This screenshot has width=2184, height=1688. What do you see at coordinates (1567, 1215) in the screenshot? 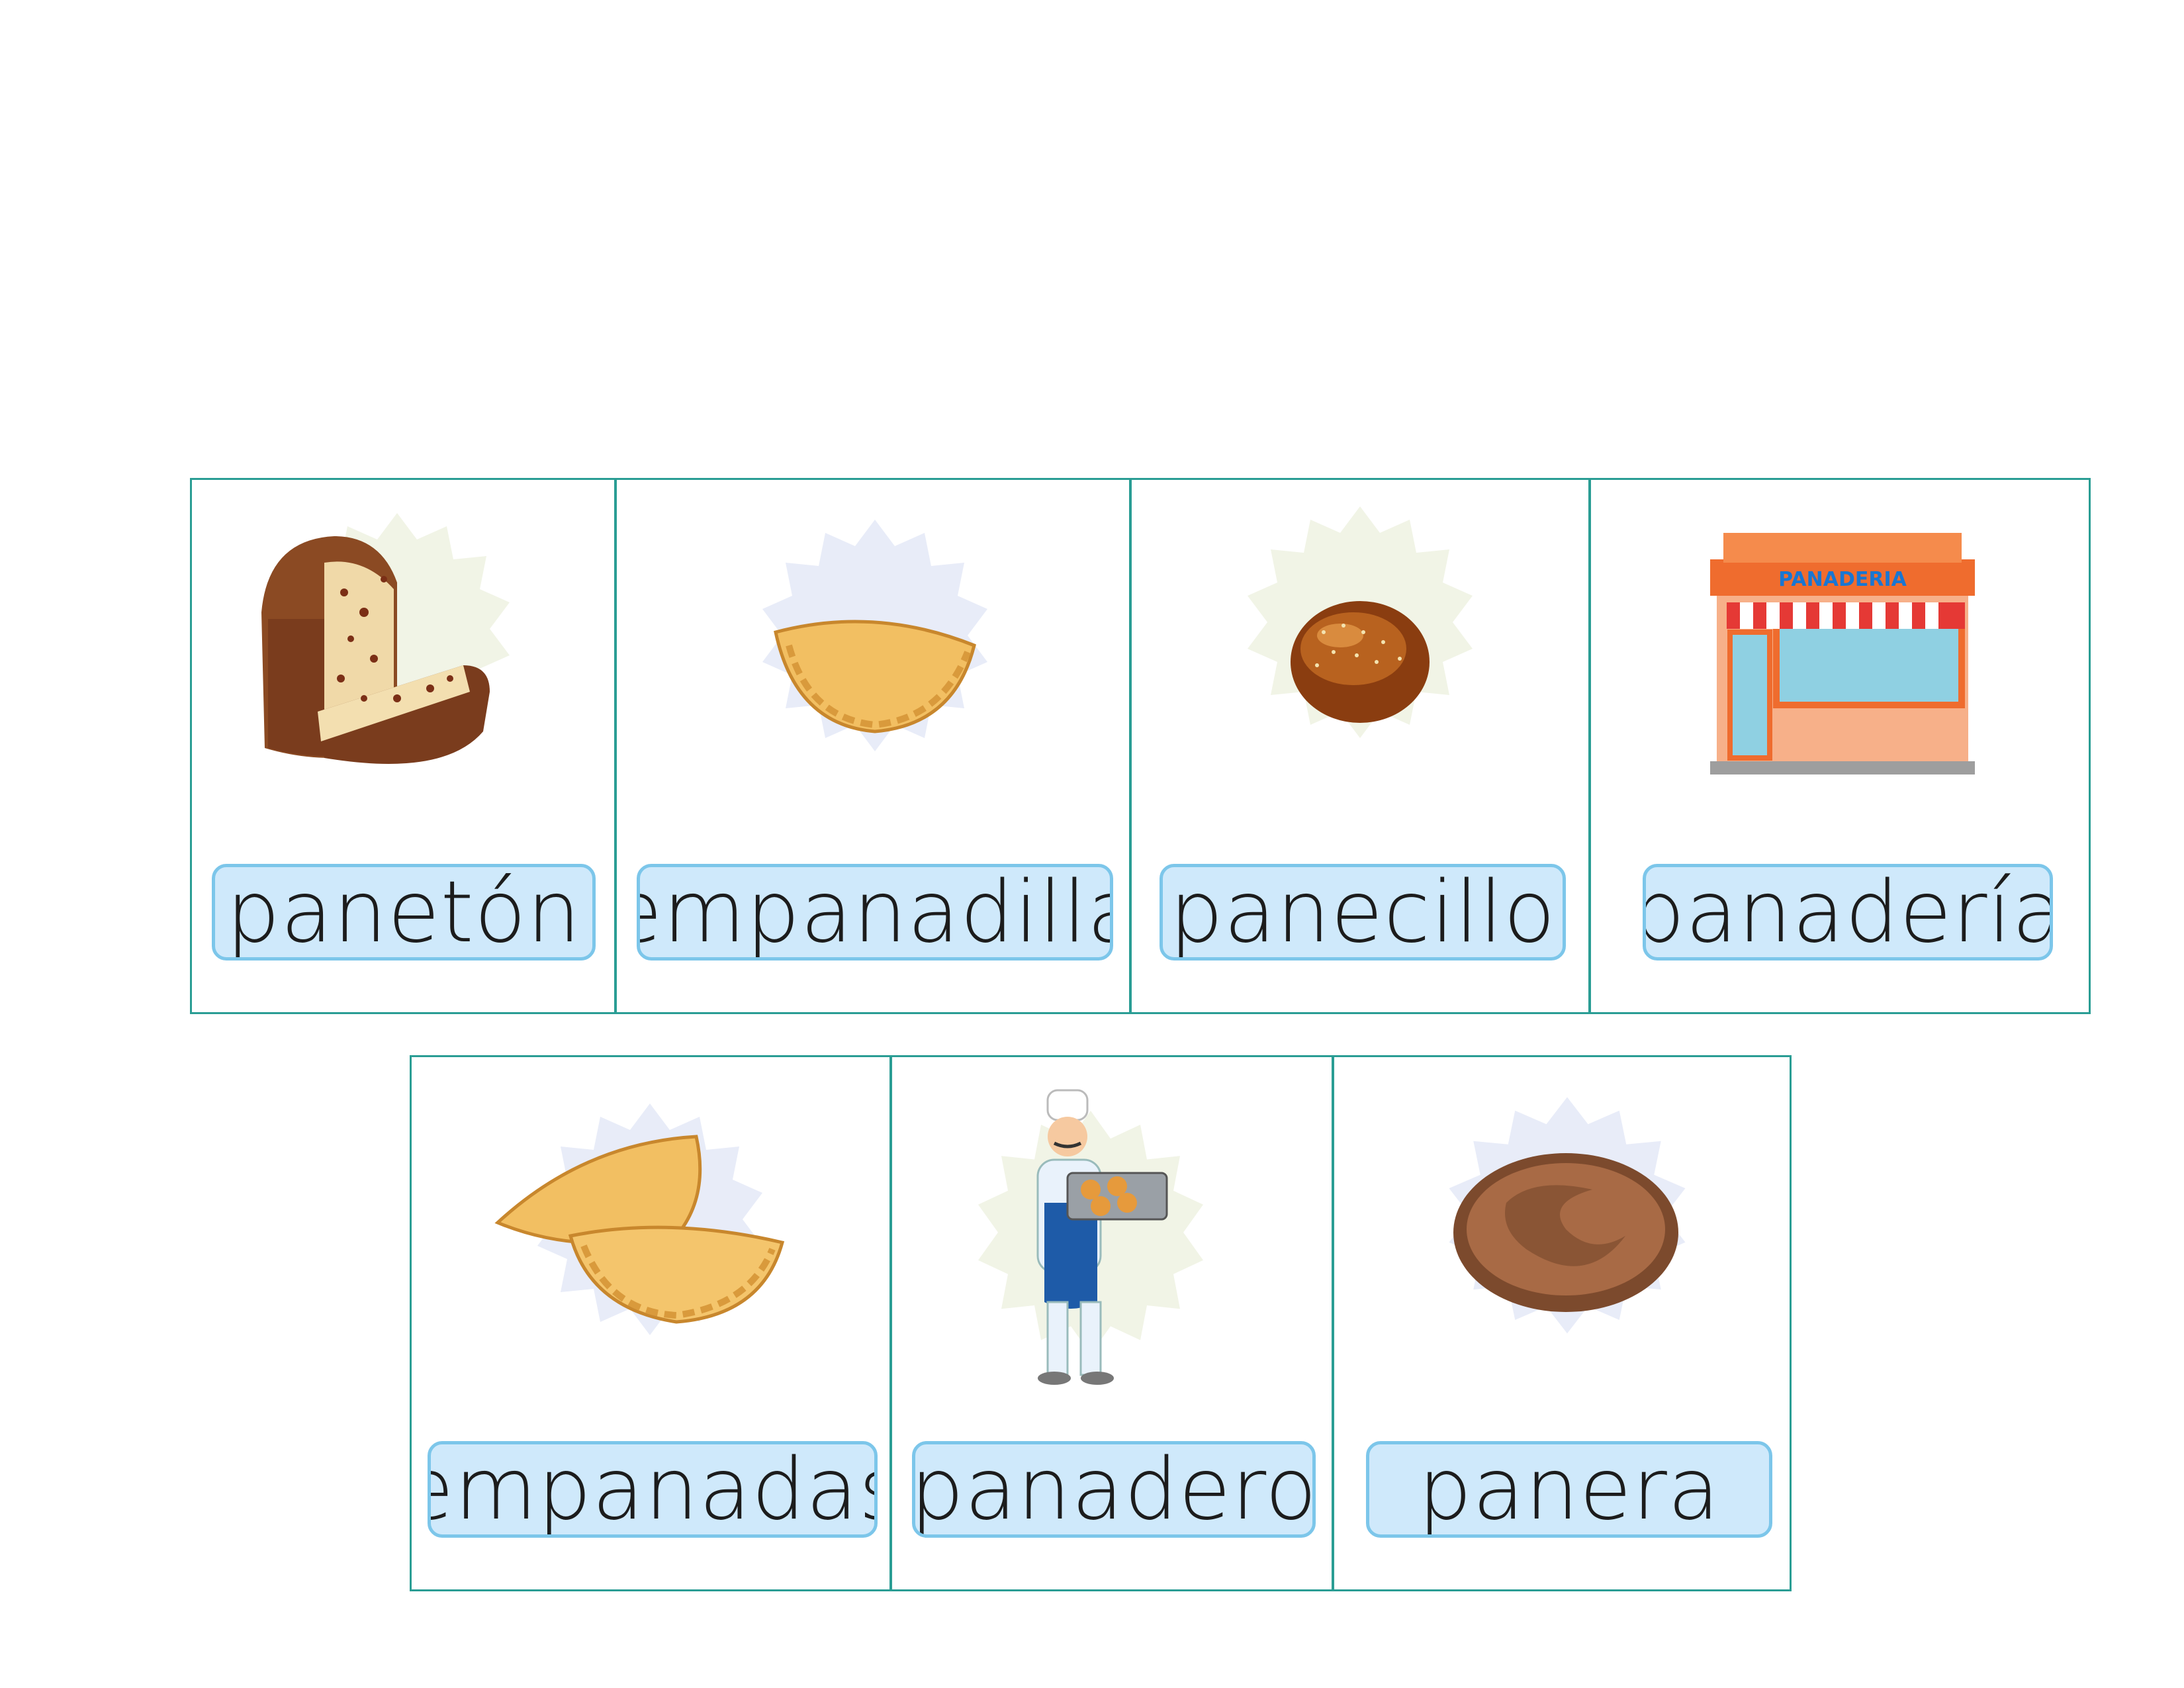
I see `bread-basket-icon` at bounding box center [1567, 1215].